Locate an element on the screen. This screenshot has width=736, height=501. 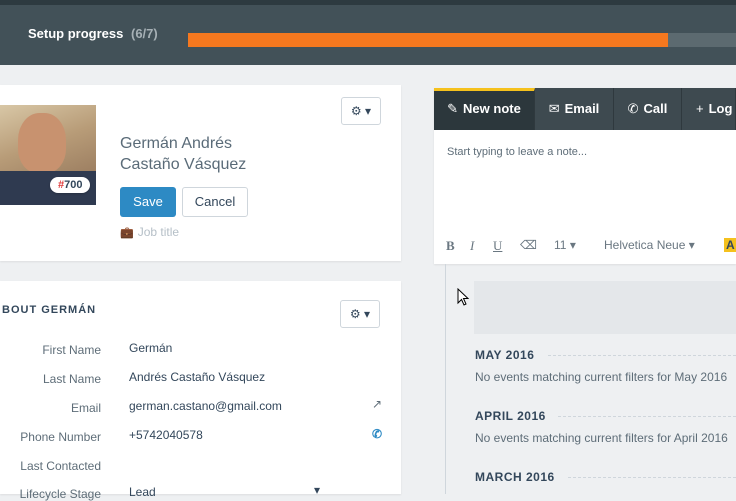
tab-new-note-label: New note is located at coordinates (492, 108).